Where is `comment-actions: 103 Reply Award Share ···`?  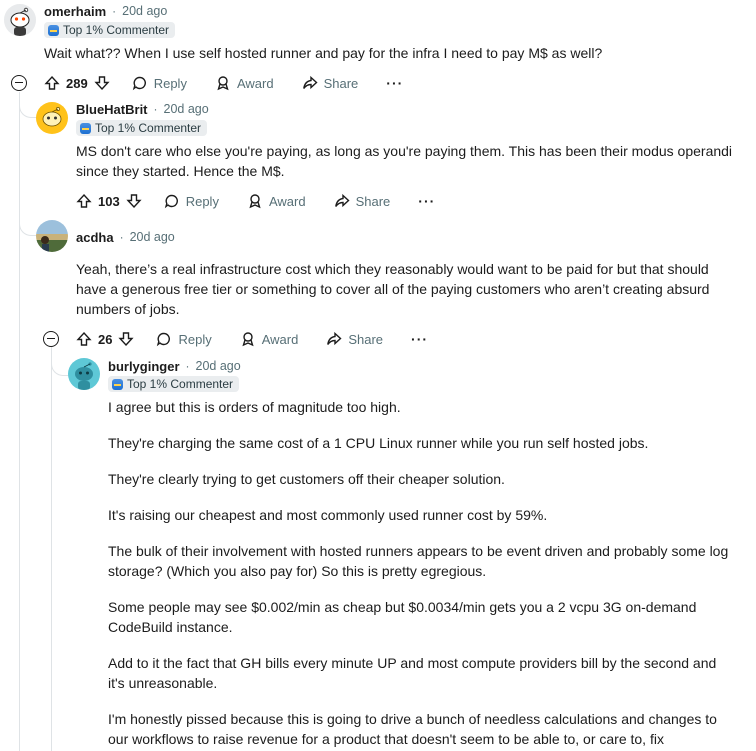 comment-actions: 103 Reply Award Share ··· is located at coordinates (255, 201).